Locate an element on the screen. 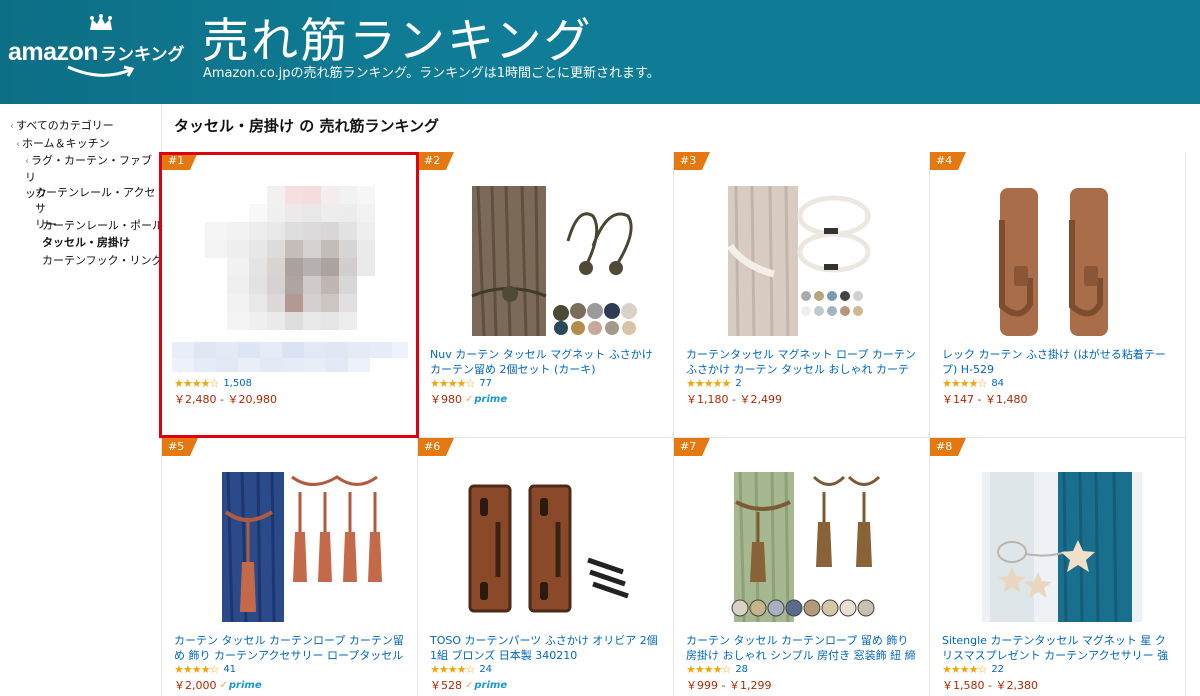 The width and height of the screenshot is (1200, 696). rating: ★★★★☆ 84 is located at coordinates (973, 383).